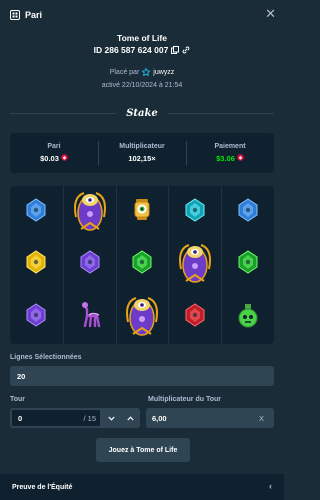 This screenshot has height=500, width=320. I want to click on round-field: 0 / 15, so click(75, 418).